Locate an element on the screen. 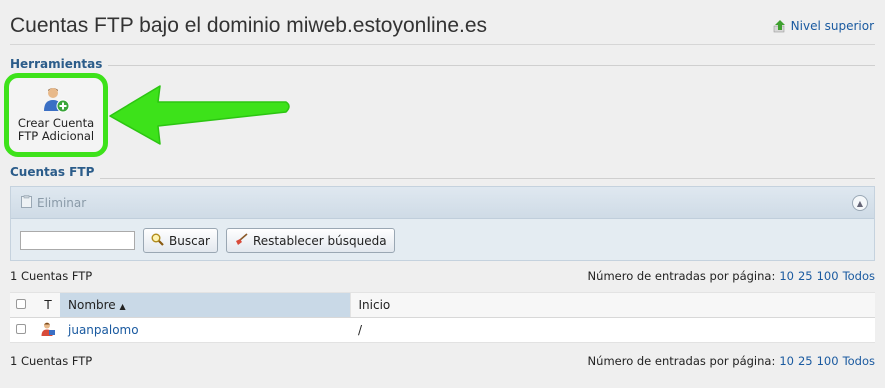 The image size is (885, 388). search-button: Buscar is located at coordinates (180, 240).